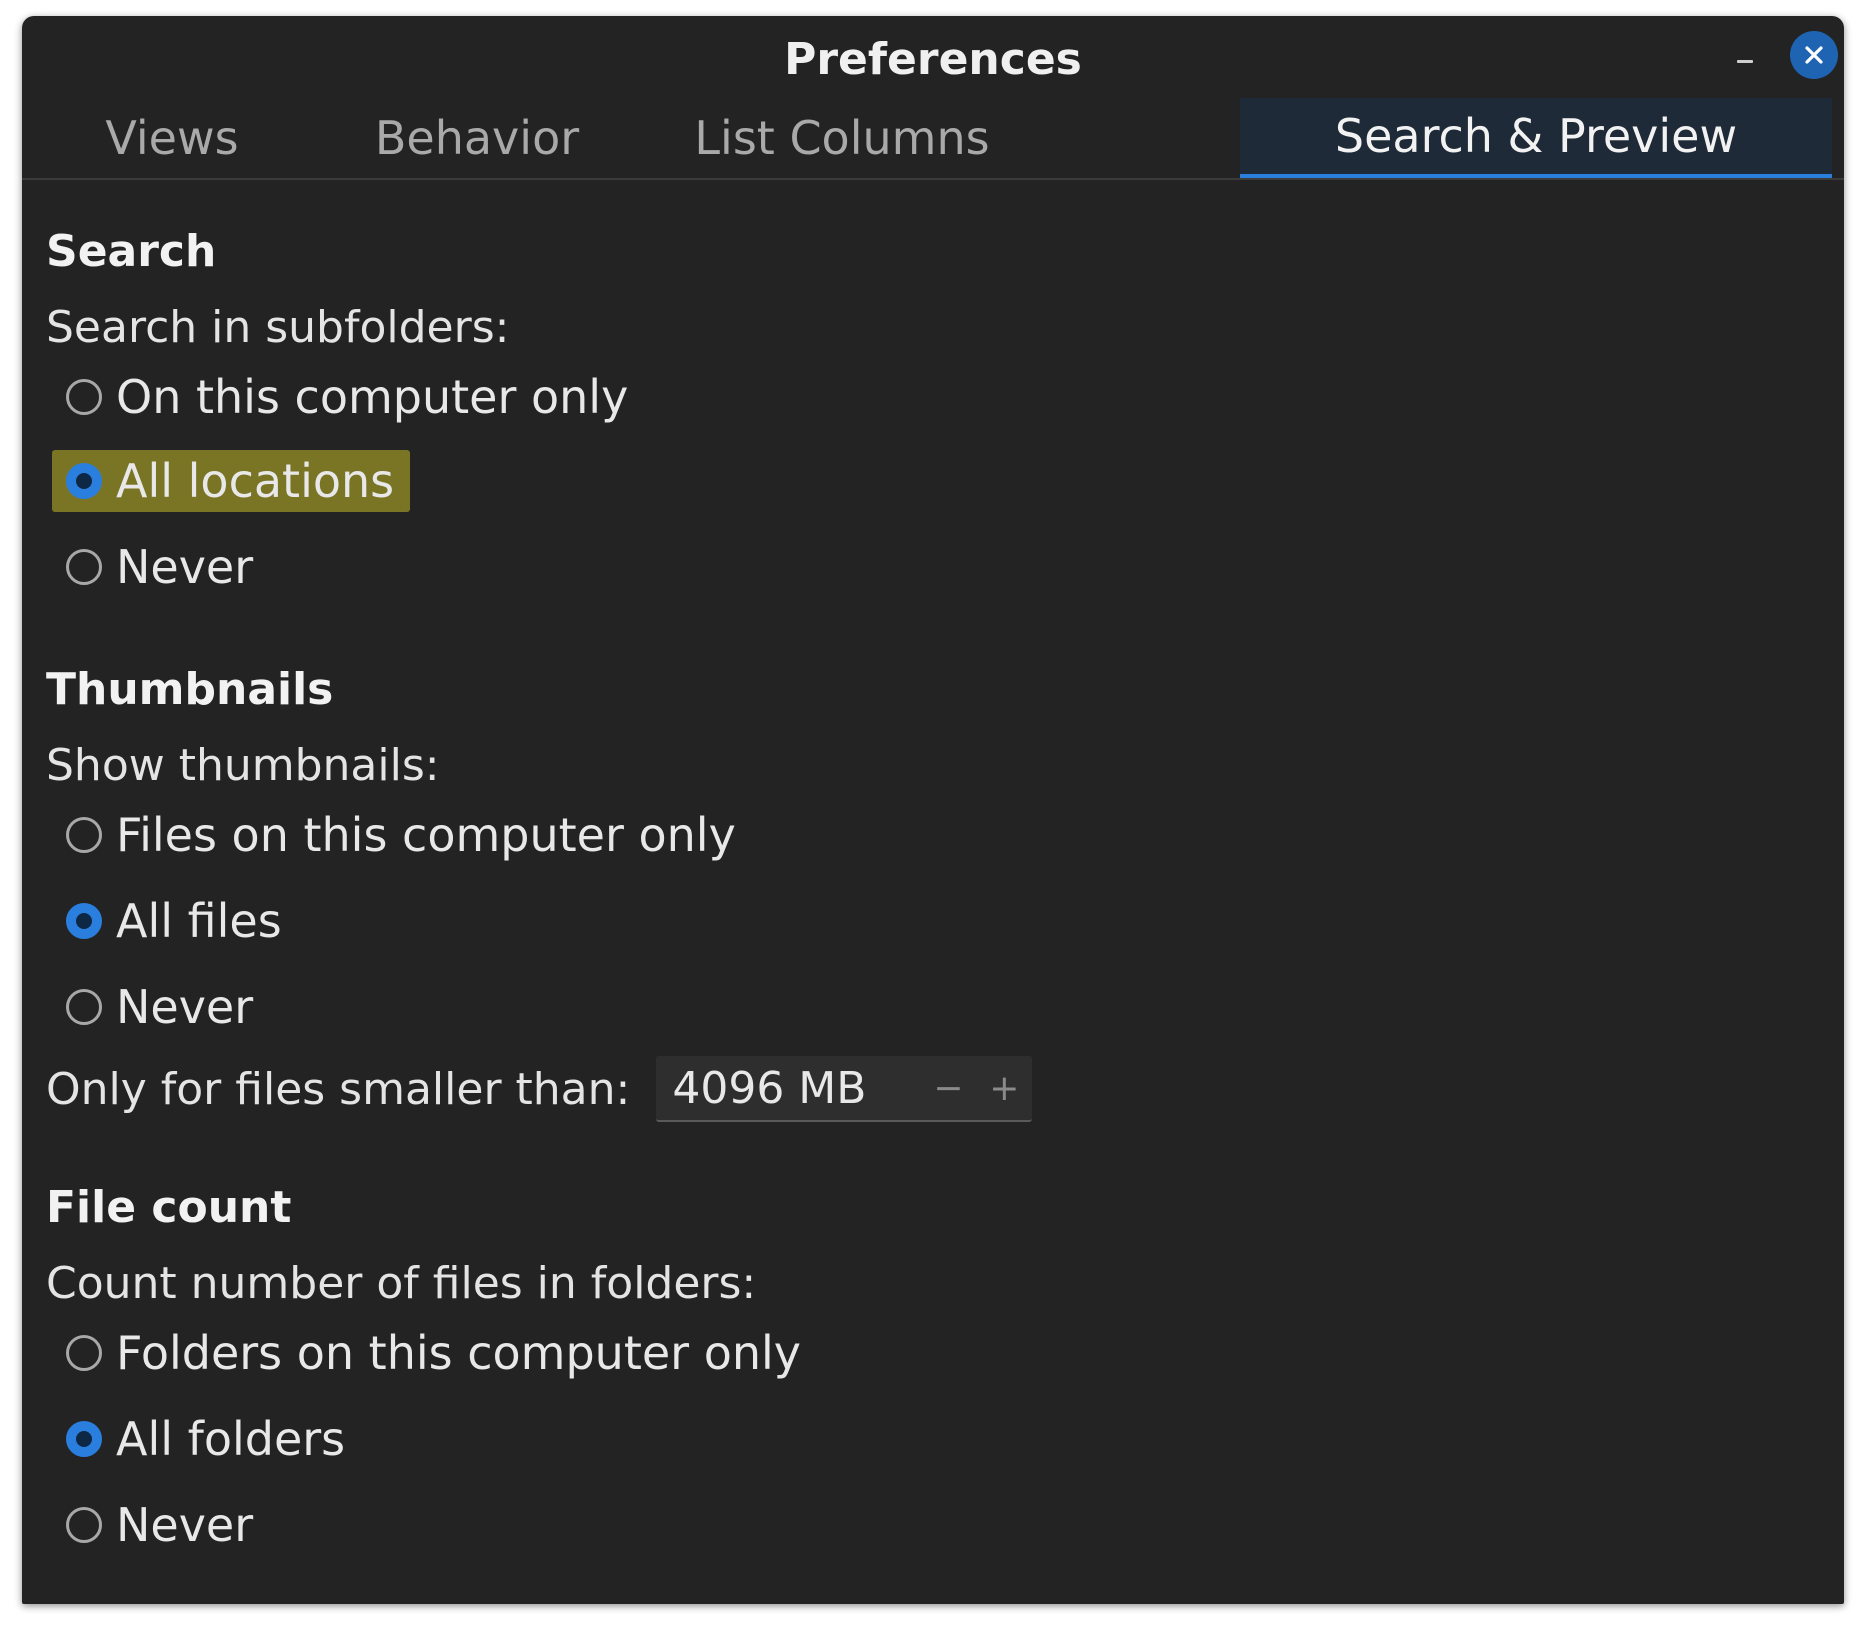  I want to click on thumbnails-option-never: Never, so click(160, 1007).